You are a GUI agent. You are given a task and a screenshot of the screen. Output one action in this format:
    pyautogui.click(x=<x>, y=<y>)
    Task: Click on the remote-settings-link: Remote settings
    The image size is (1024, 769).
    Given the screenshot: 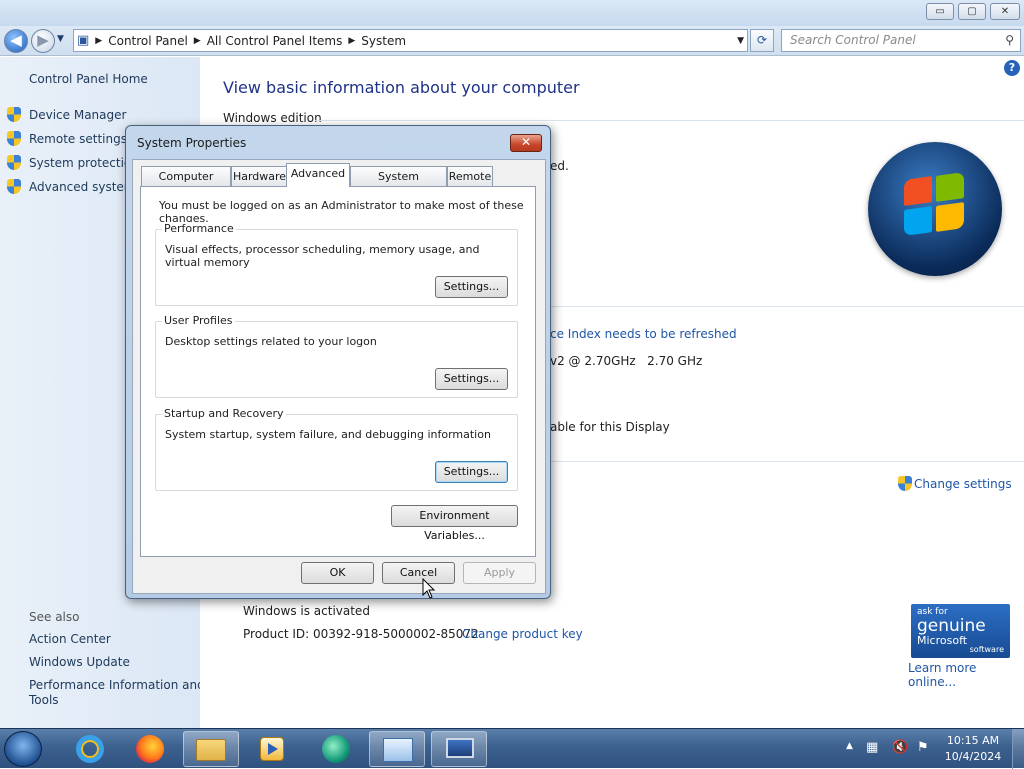 What is the action you would take?
    pyautogui.click(x=67, y=138)
    